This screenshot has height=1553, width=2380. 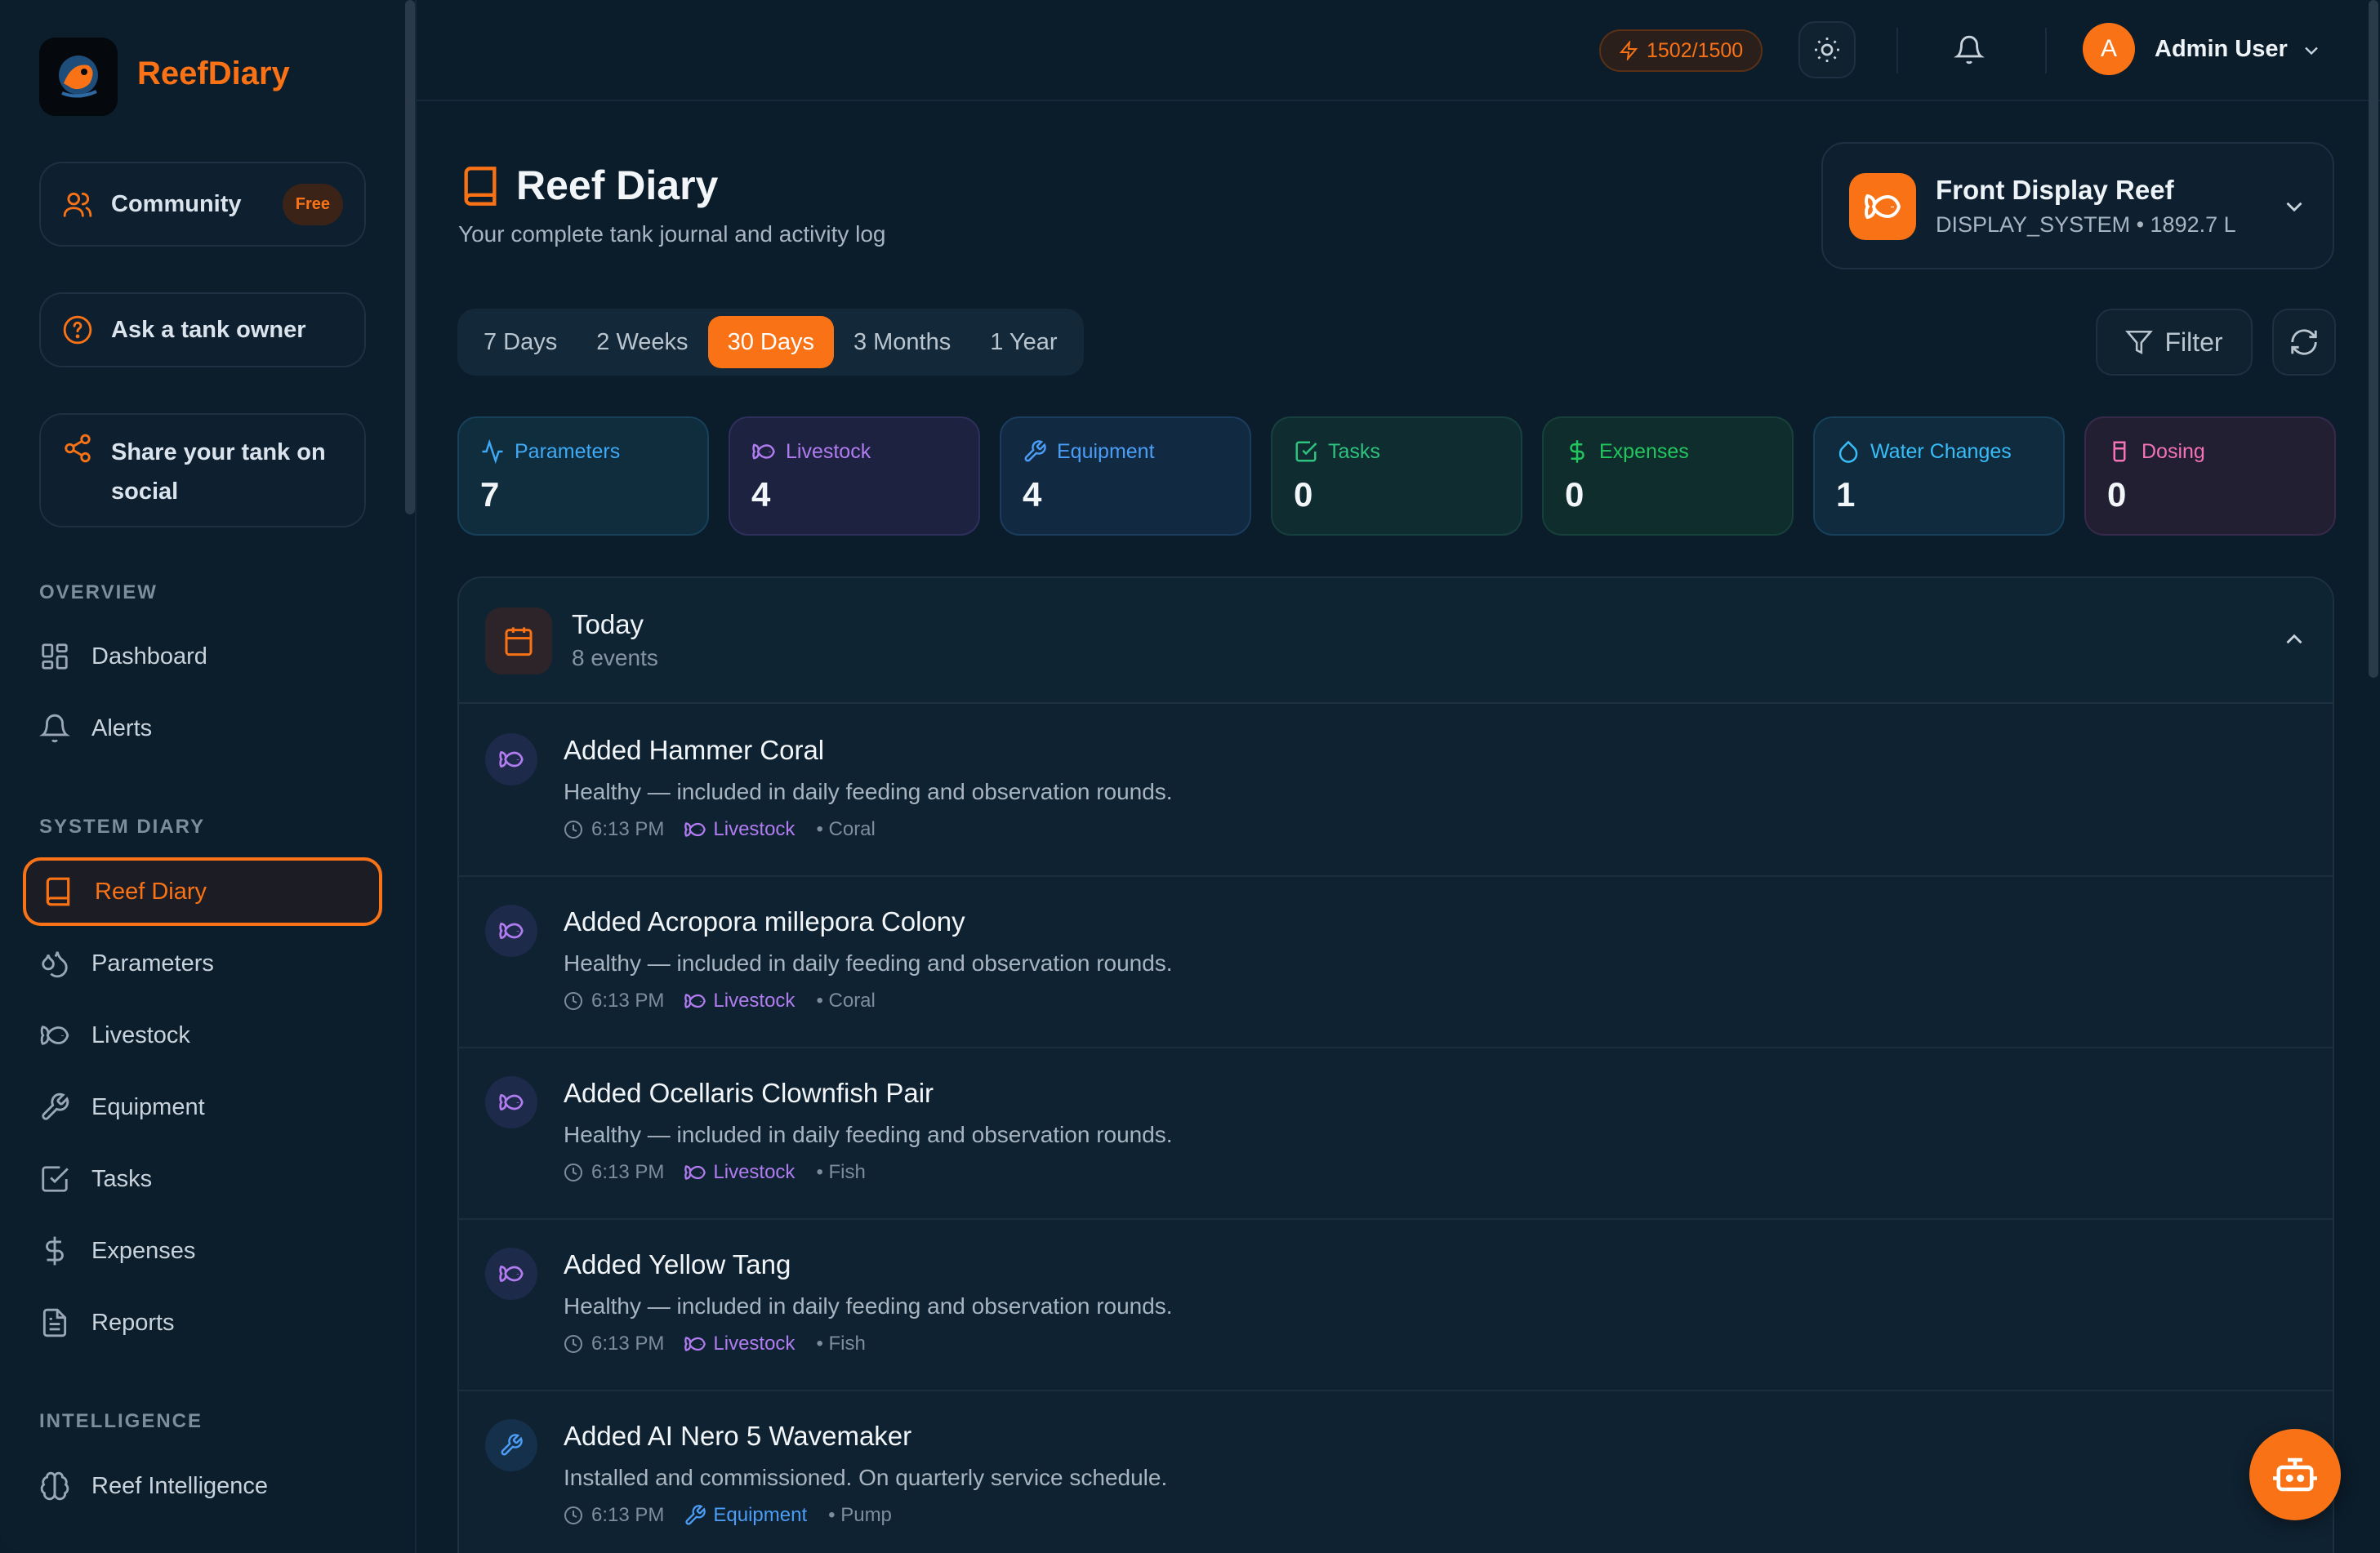 I want to click on stat-card-tasks: Tasks 0, so click(x=1397, y=476).